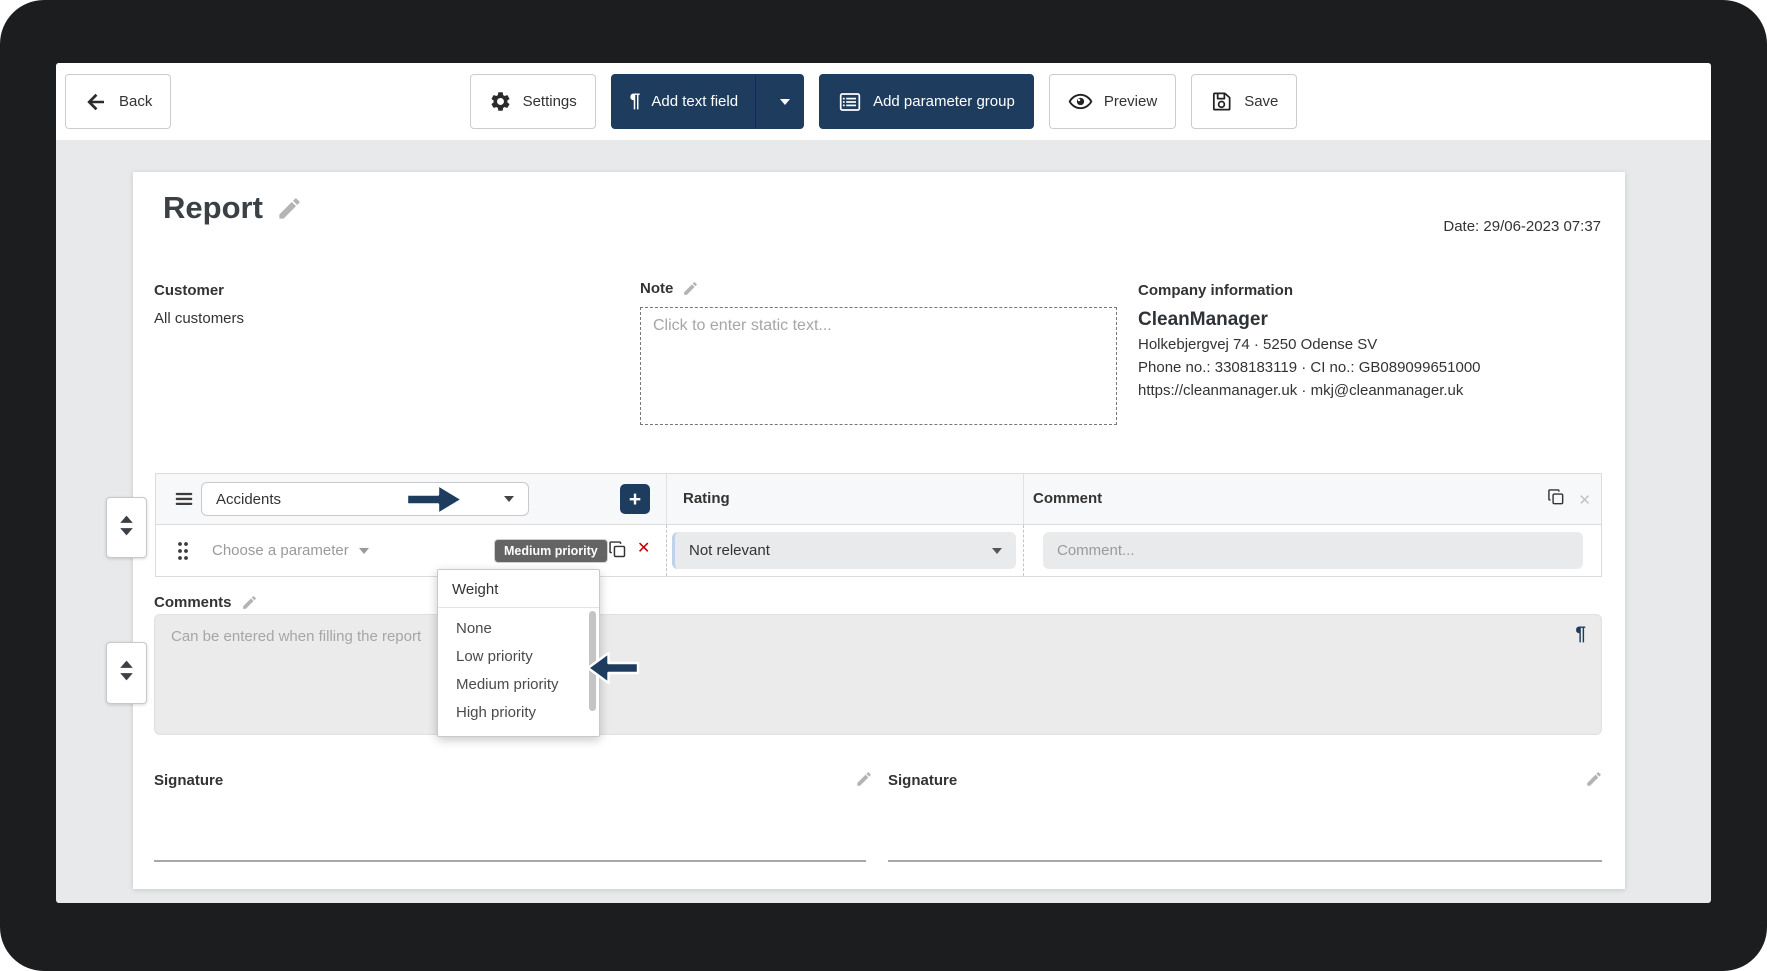 The image size is (1767, 971). What do you see at coordinates (435, 502) in the screenshot?
I see `annotation-arrow-right-icon` at bounding box center [435, 502].